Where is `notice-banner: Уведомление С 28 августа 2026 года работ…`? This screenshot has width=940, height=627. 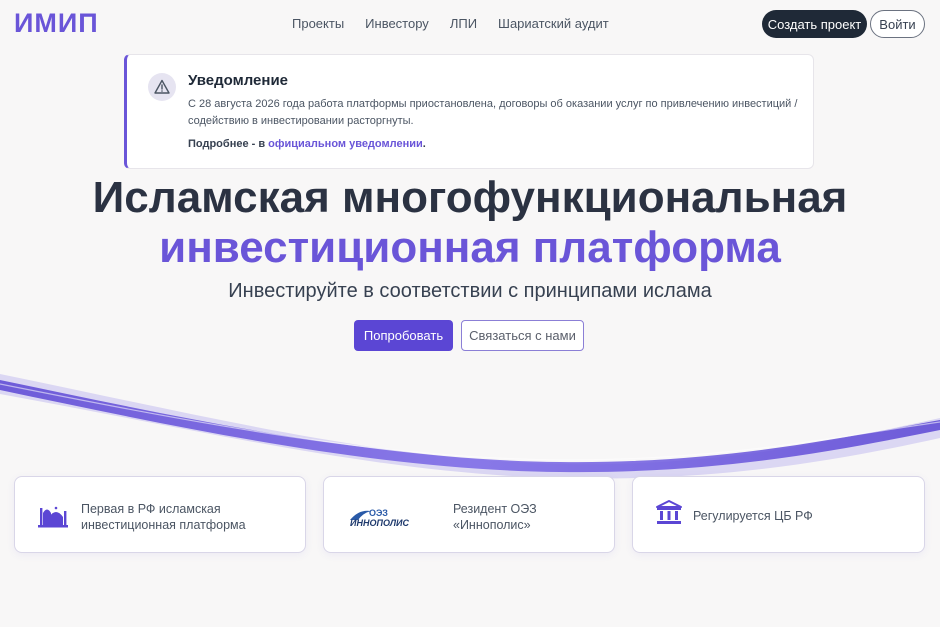 notice-banner: Уведомление С 28 августа 2026 года работ… is located at coordinates (469, 111).